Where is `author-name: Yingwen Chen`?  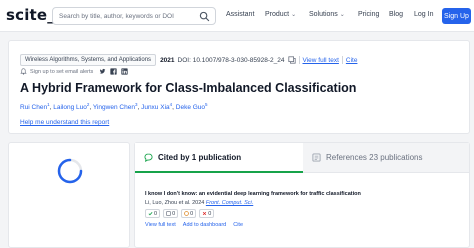
author-name: Yingwen Chen is located at coordinates (113, 108).